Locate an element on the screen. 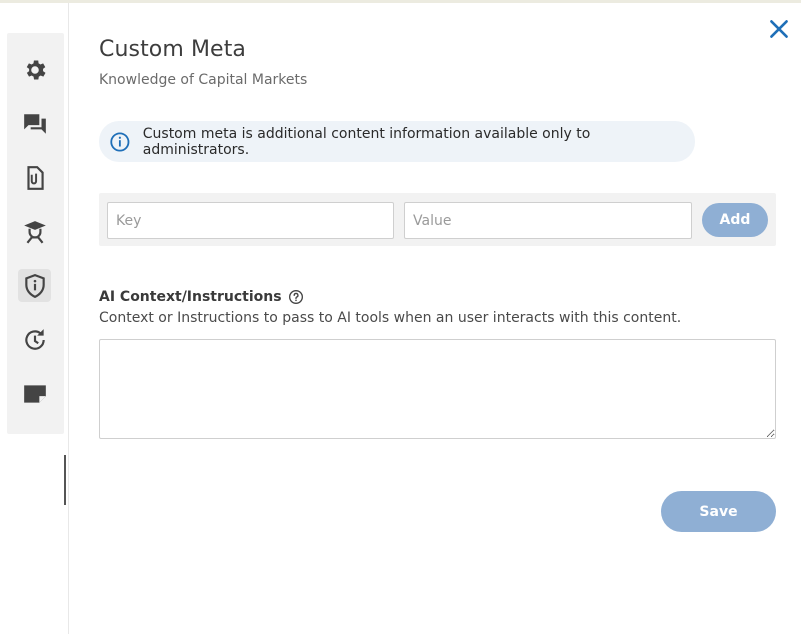  sidebar-rail is located at coordinates (35, 233).